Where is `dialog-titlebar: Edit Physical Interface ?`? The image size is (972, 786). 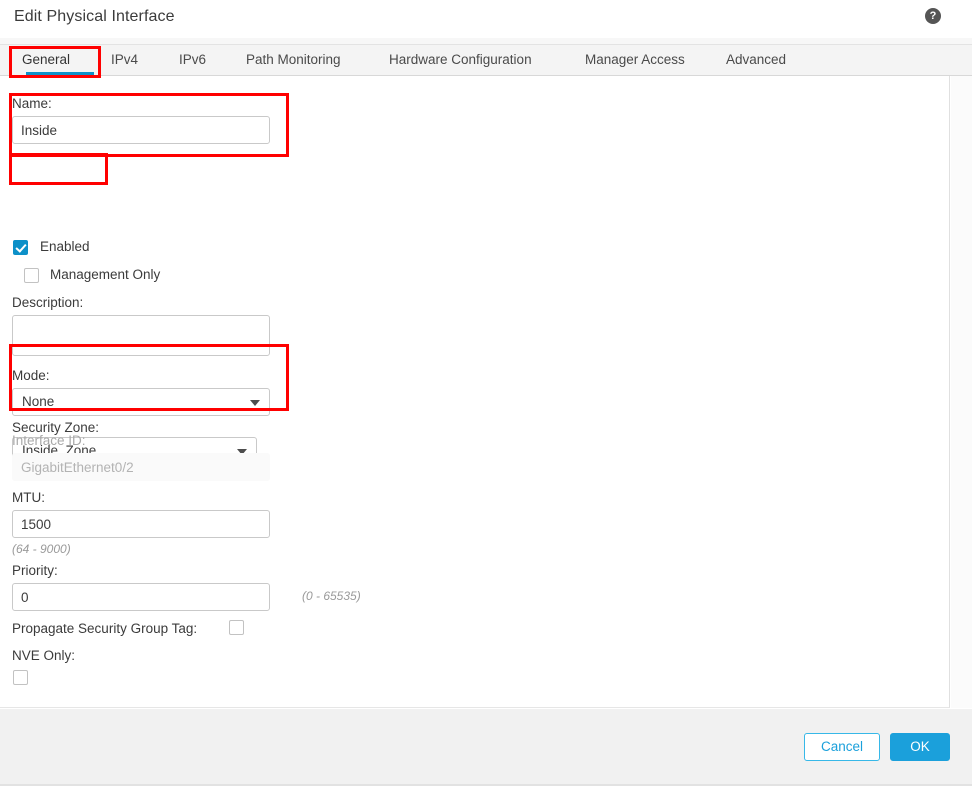
dialog-titlebar: Edit Physical Interface ? is located at coordinates (486, 19).